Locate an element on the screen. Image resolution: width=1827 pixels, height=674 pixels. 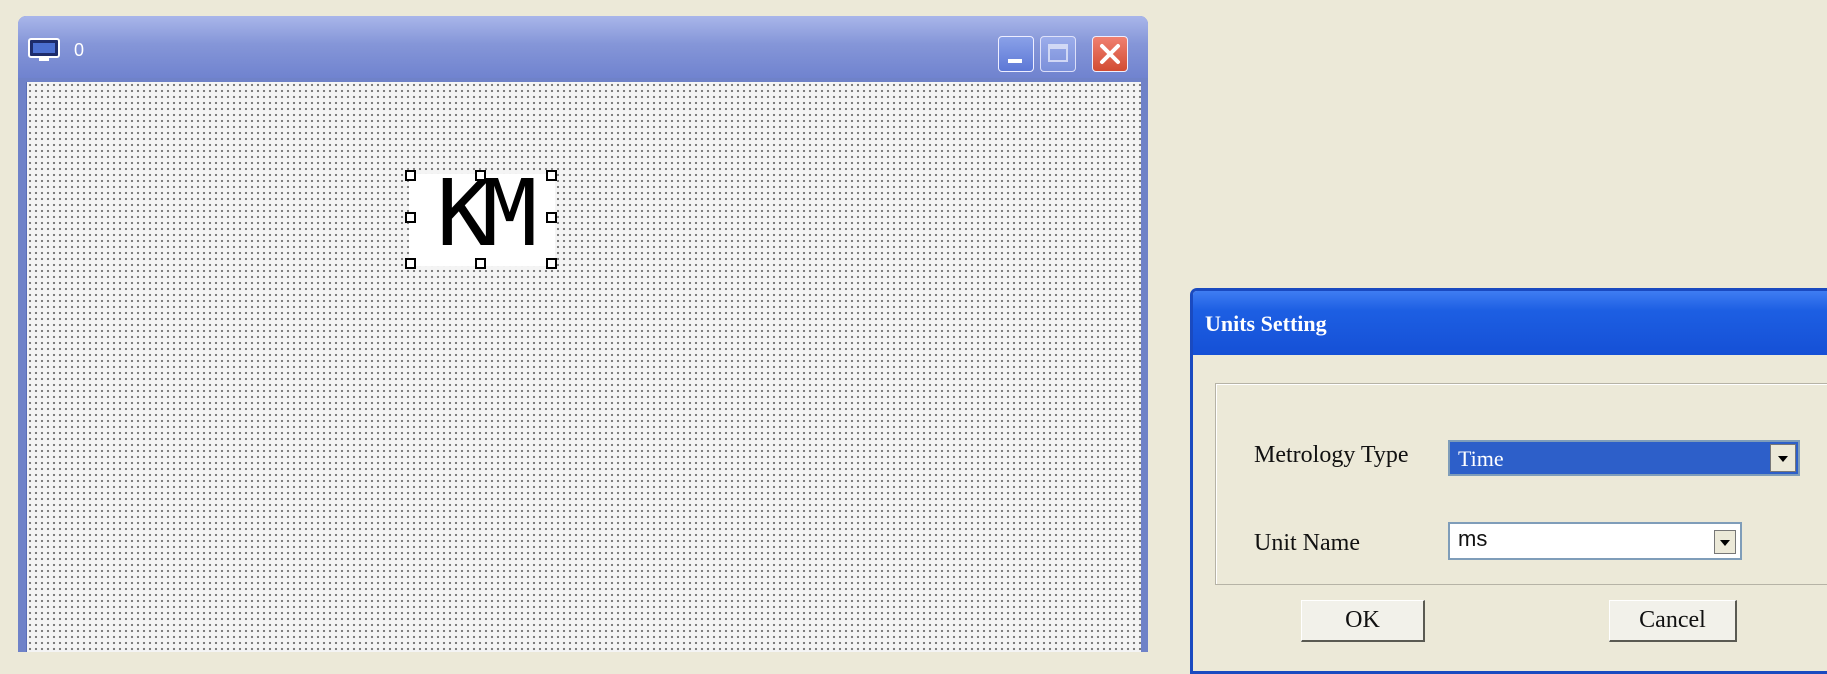
ok-button: OK is located at coordinates (1363, 621).